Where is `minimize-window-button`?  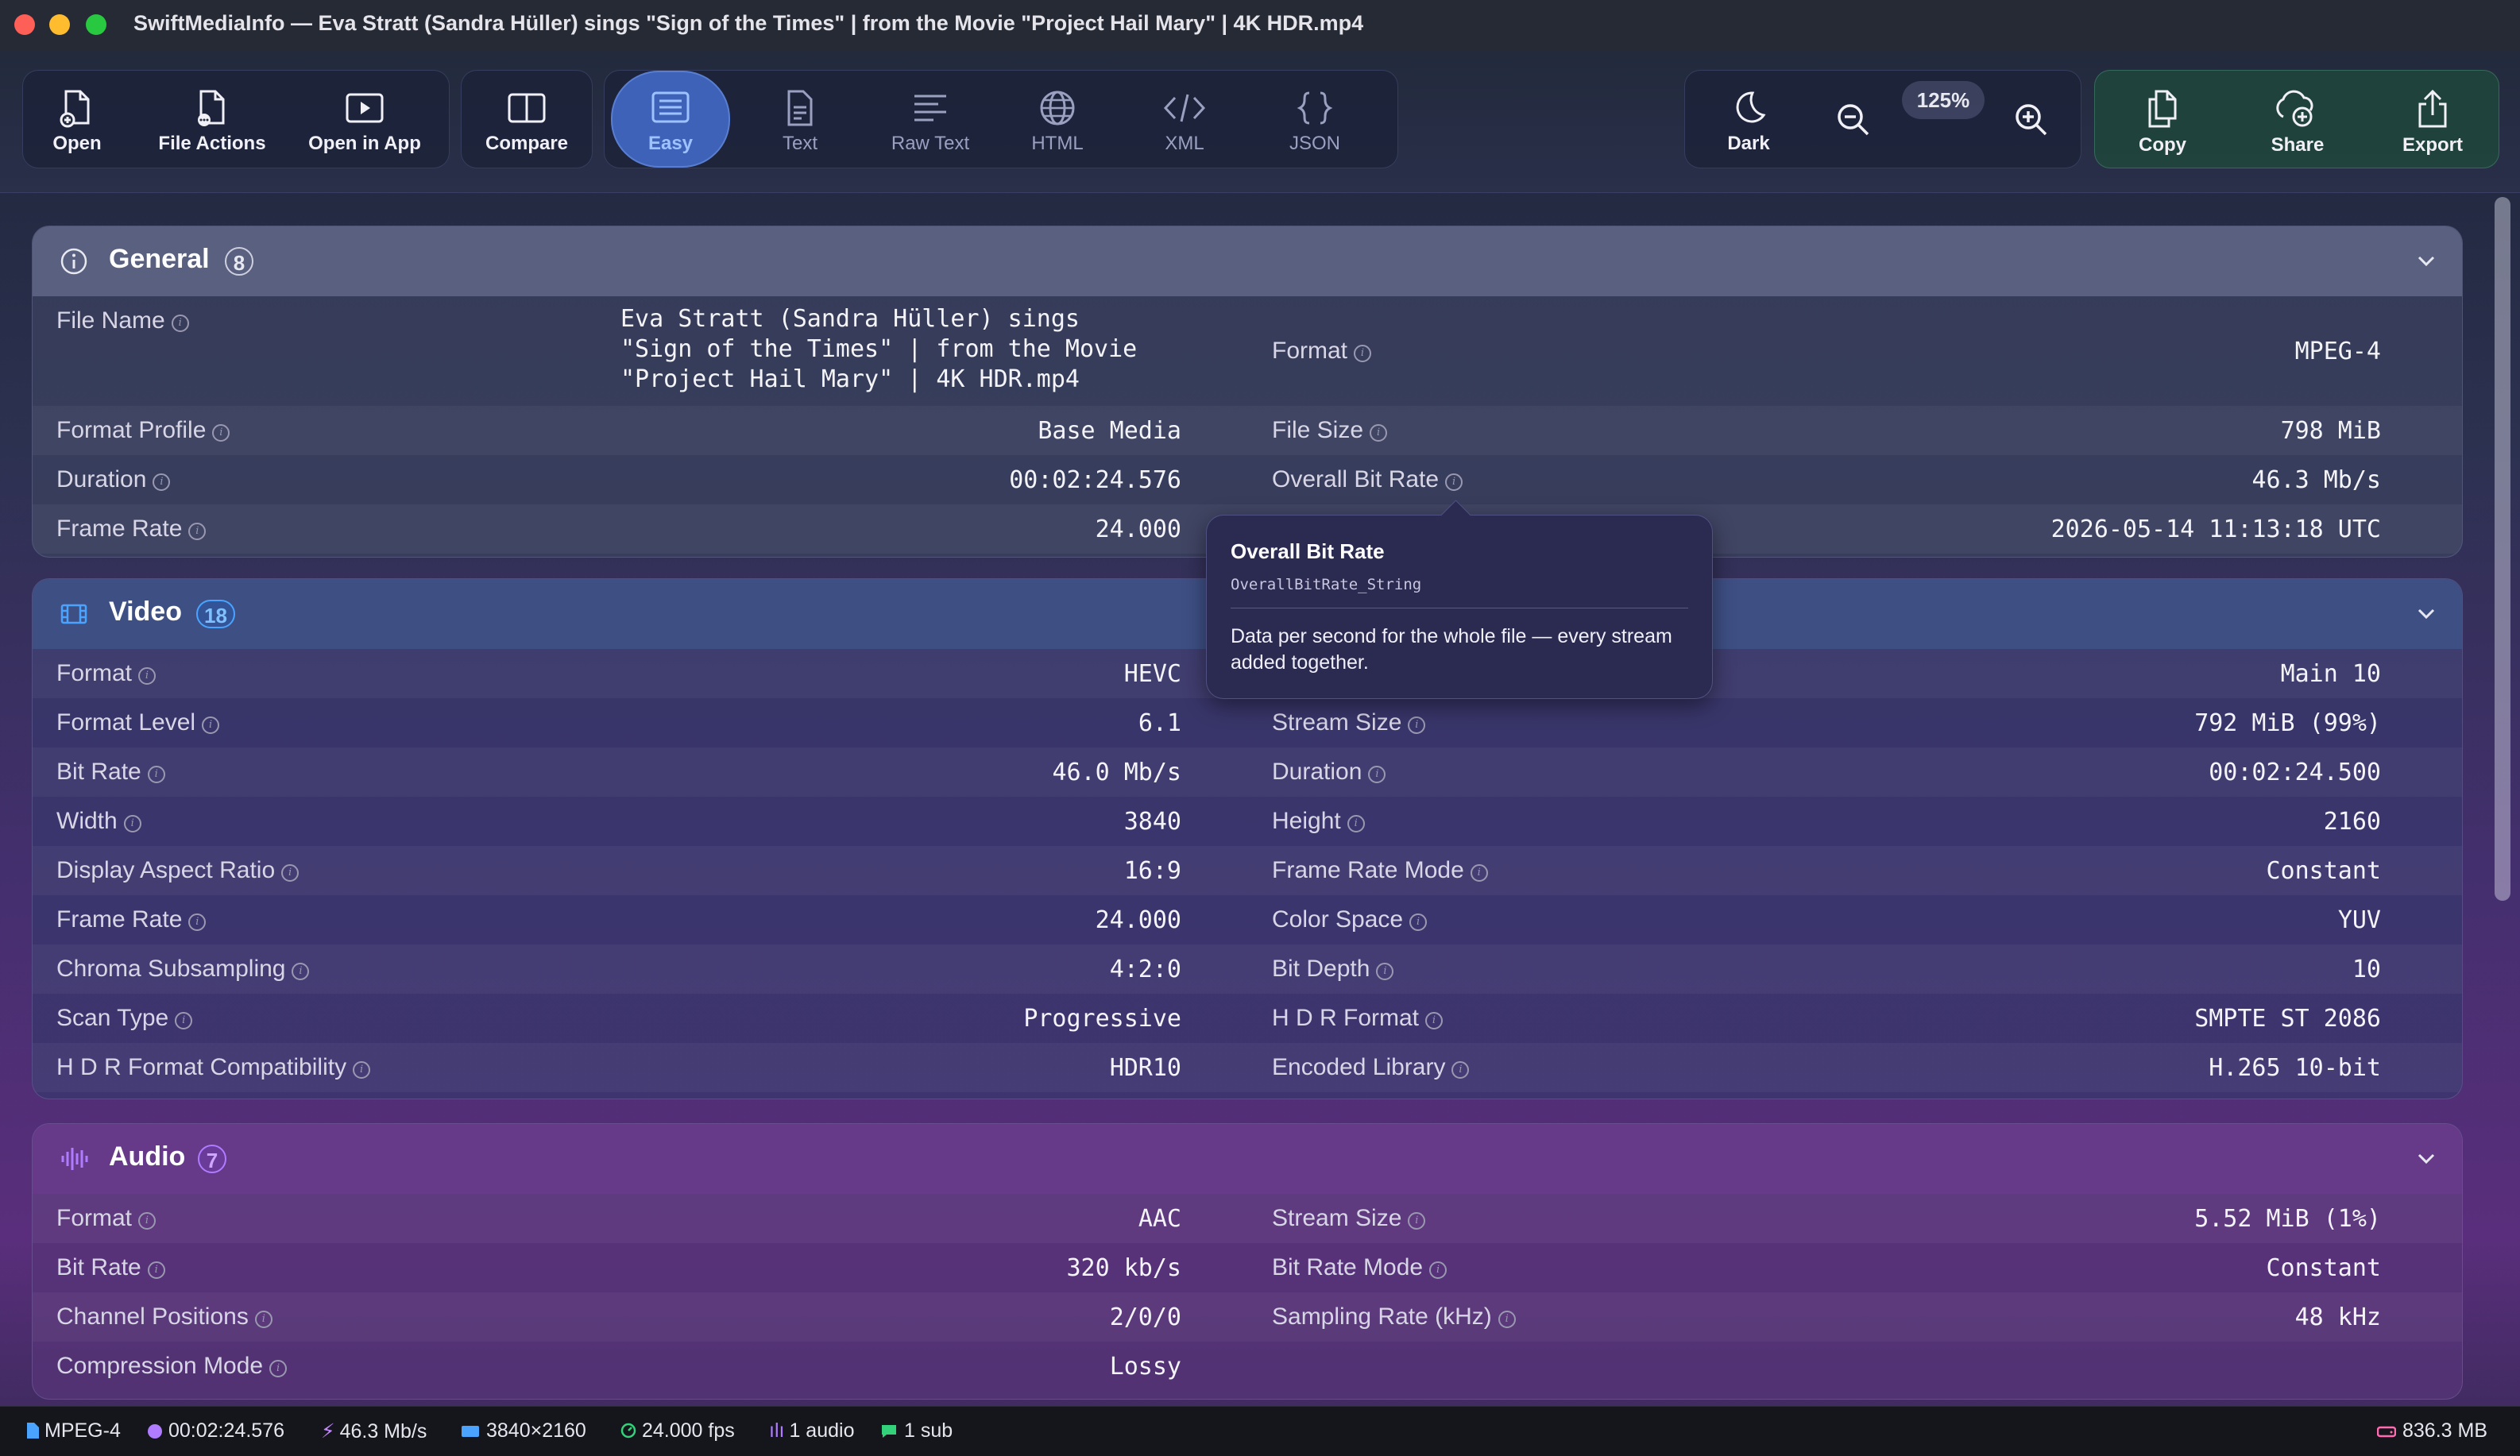 minimize-window-button is located at coordinates (59, 24).